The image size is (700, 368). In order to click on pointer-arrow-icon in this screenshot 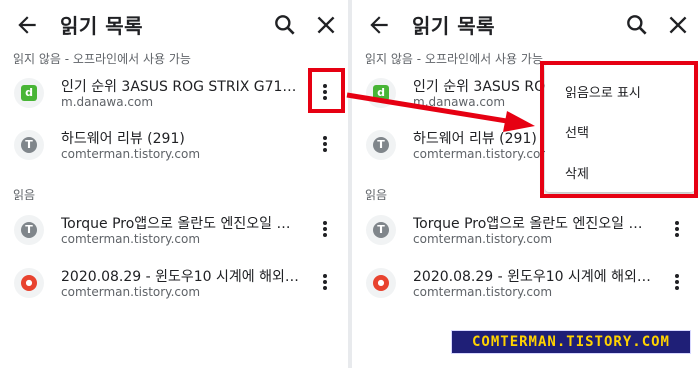, I will do `click(440, 112)`.